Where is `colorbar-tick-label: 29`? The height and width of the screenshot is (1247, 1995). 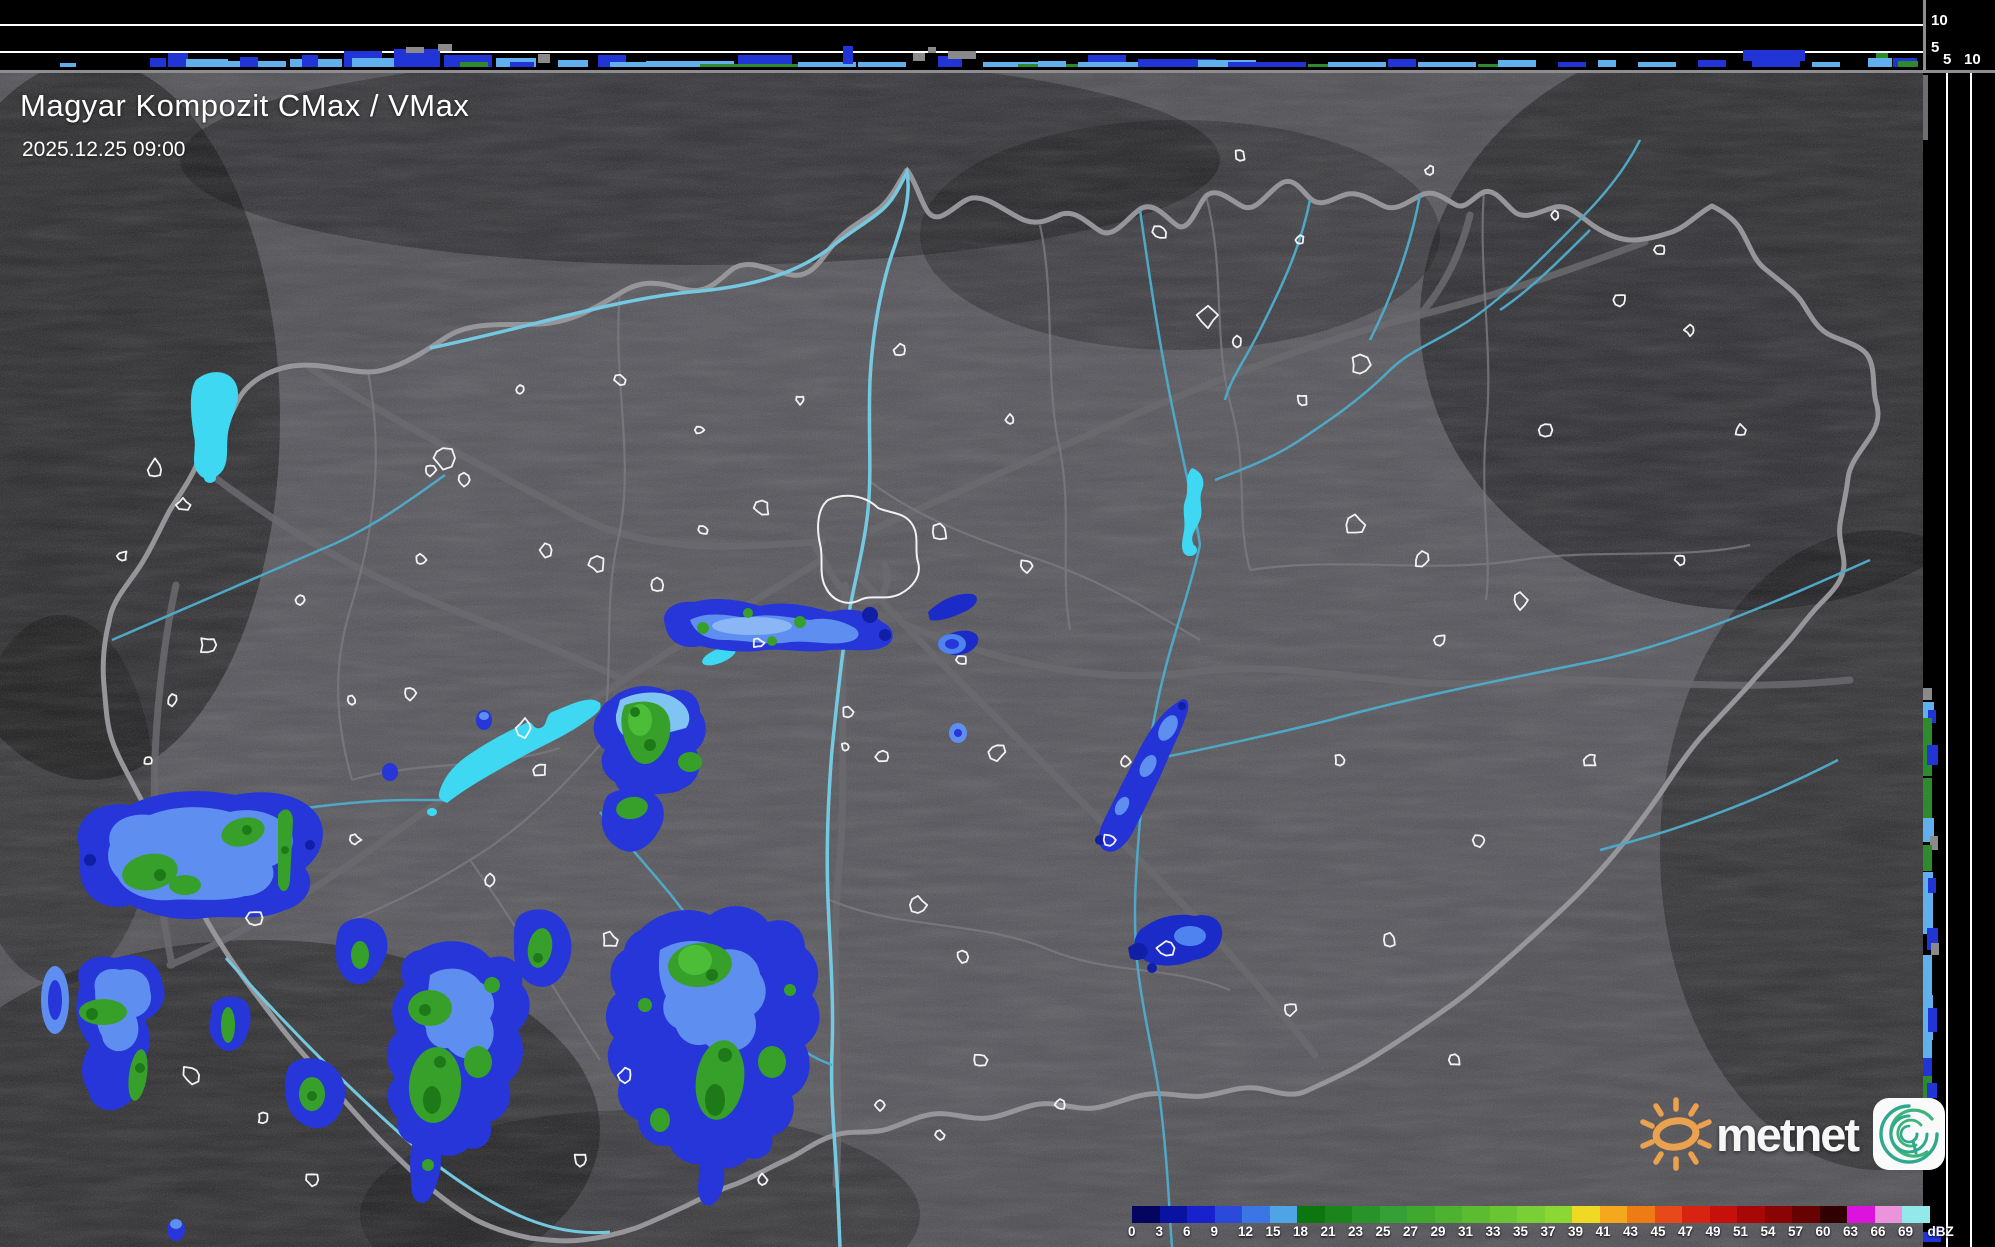 colorbar-tick-label: 29 is located at coordinates (1438, 1231).